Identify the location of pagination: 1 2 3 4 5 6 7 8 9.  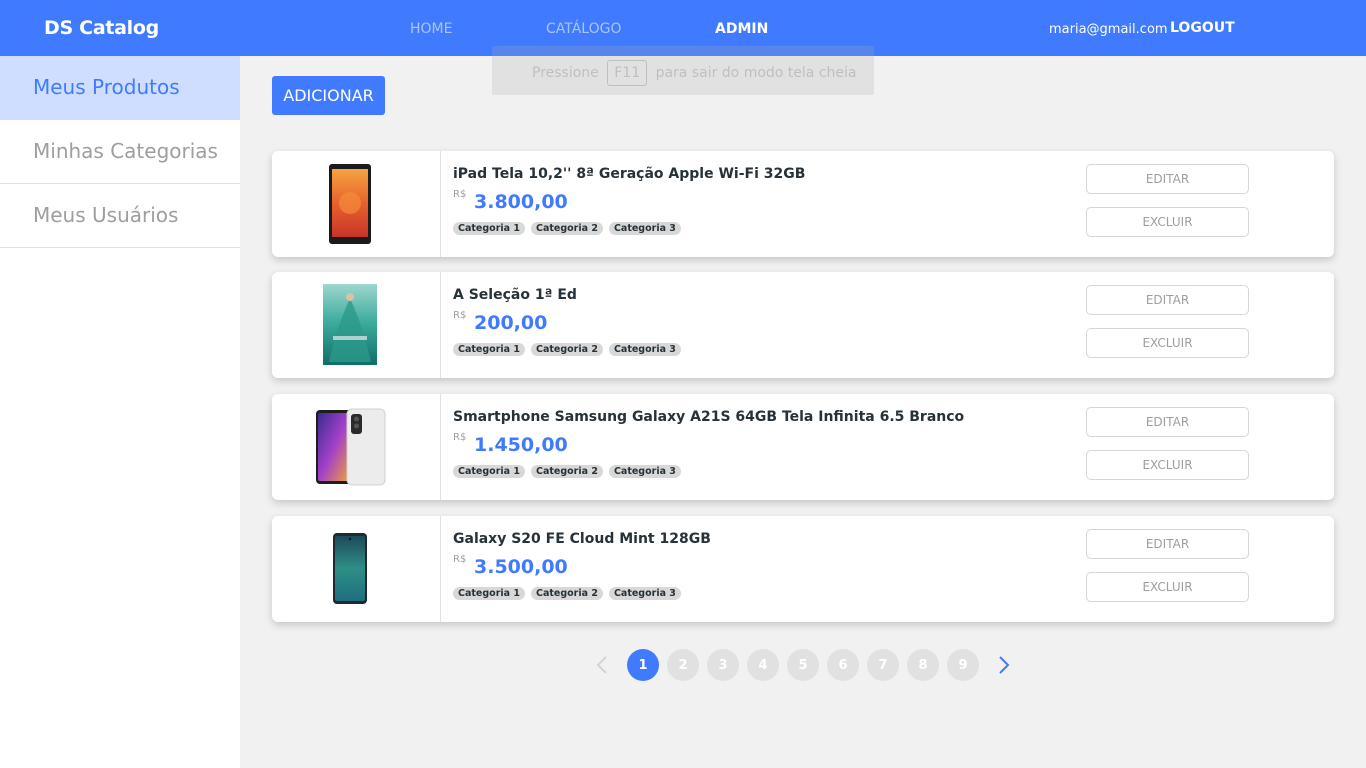
(683, 665).